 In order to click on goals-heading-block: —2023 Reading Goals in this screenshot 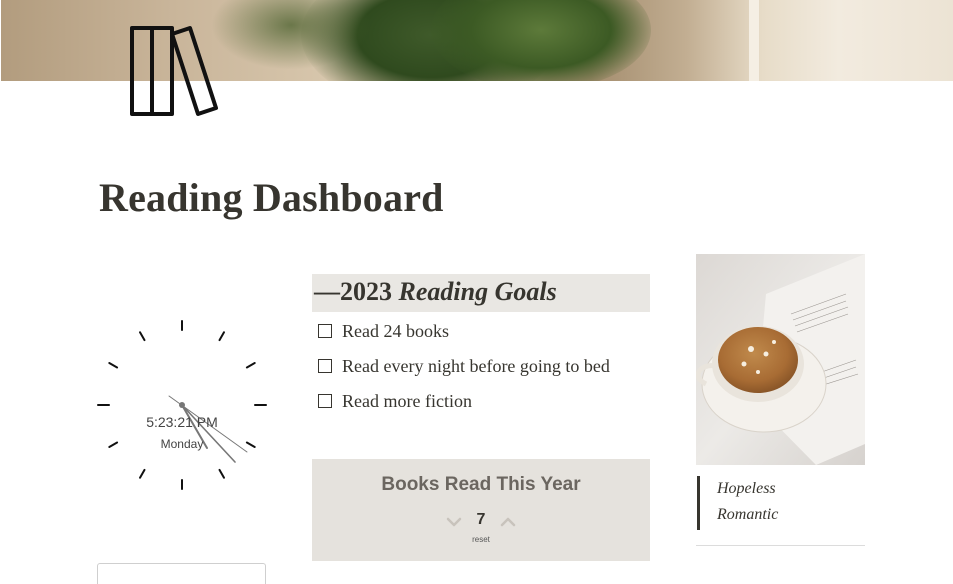, I will do `click(481, 293)`.